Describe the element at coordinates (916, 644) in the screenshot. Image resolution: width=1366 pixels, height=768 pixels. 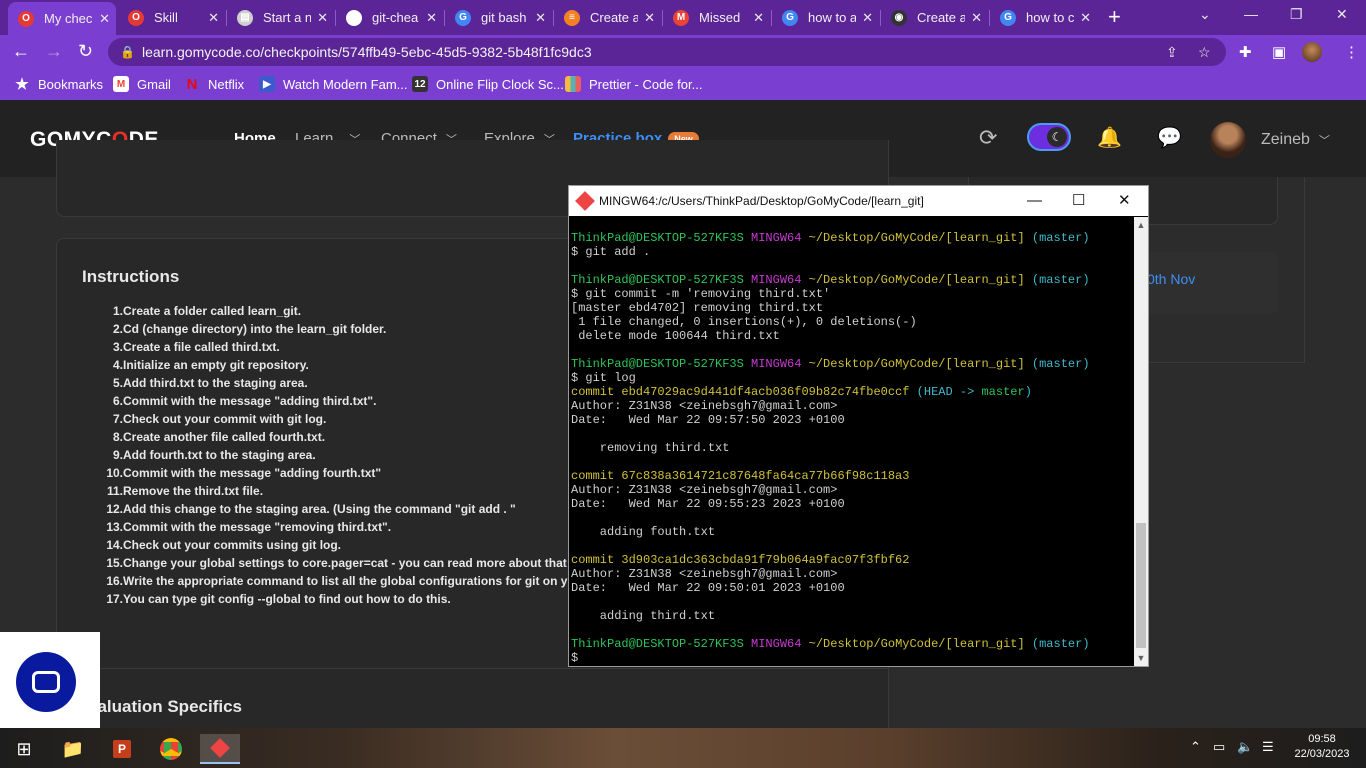
I see `prompt-path: ~/Desktop/GoMyCode/[learn_git]` at that location.